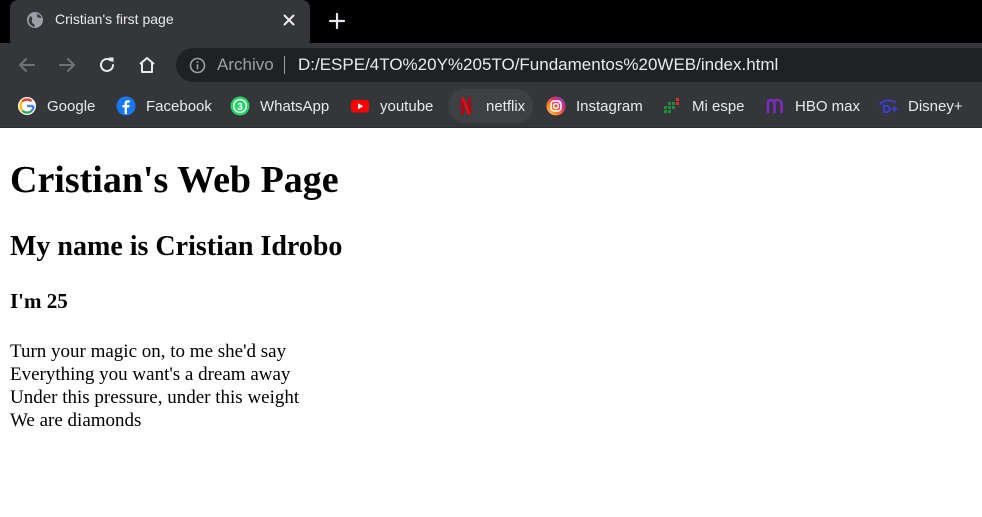 The image size is (982, 517). I want to click on whatsapp-badge: 3, so click(240, 107).